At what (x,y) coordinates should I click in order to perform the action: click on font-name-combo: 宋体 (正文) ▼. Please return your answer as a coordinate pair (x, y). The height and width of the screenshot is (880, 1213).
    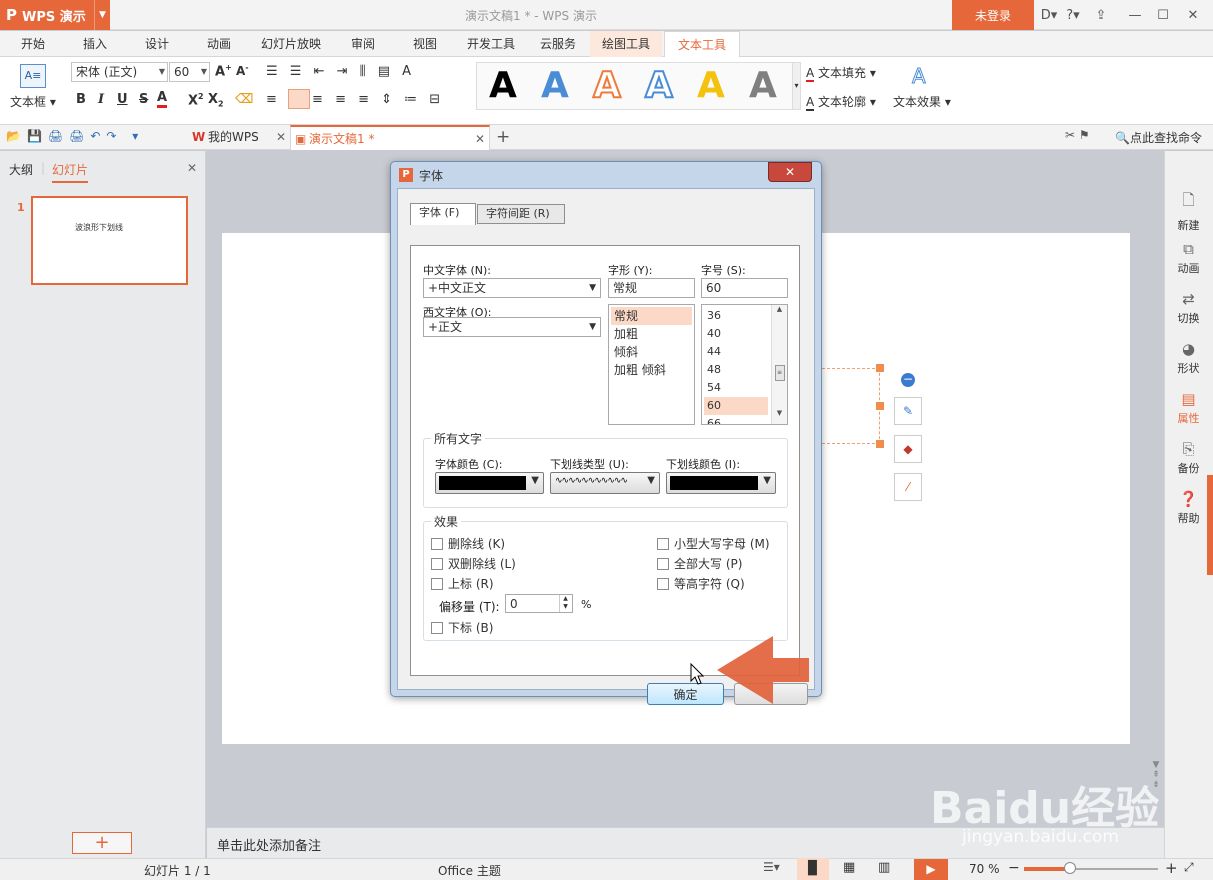
    Looking at the image, I should click on (119, 72).